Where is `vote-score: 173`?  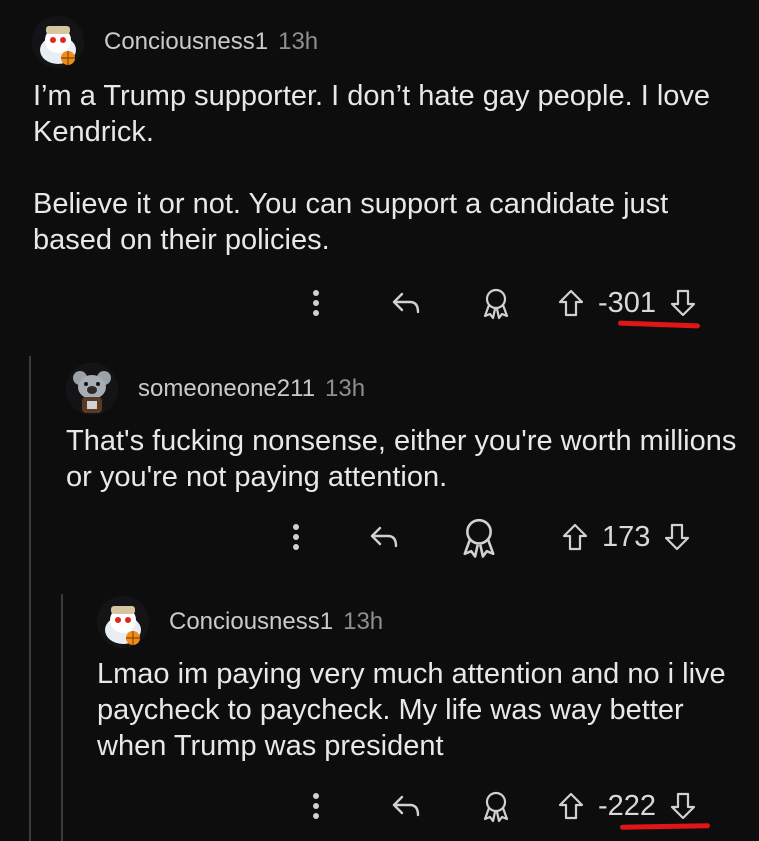
vote-score: 173 is located at coordinates (626, 536).